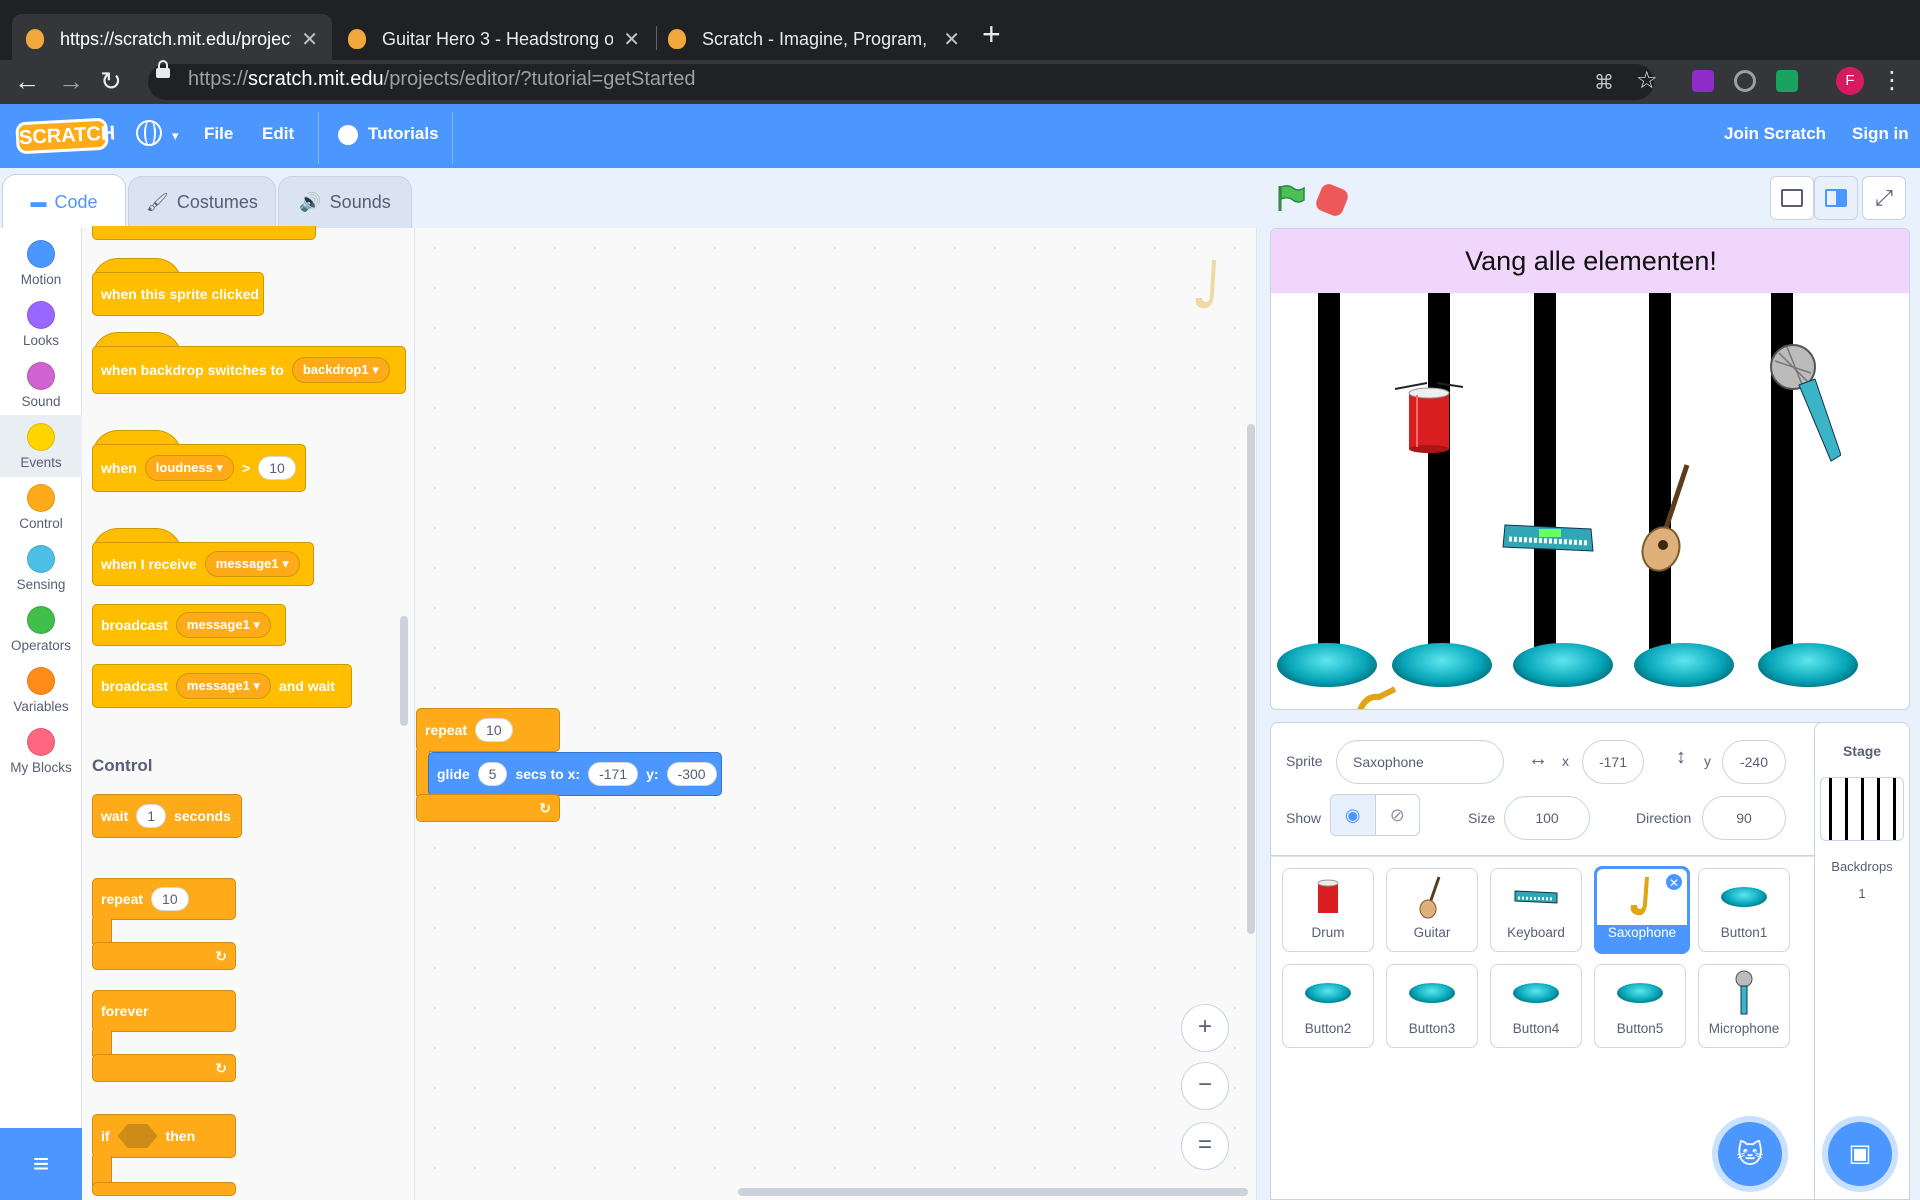 The height and width of the screenshot is (1200, 1920). Describe the element at coordinates (1792, 198) in the screenshot. I see `small-stage-button` at that location.